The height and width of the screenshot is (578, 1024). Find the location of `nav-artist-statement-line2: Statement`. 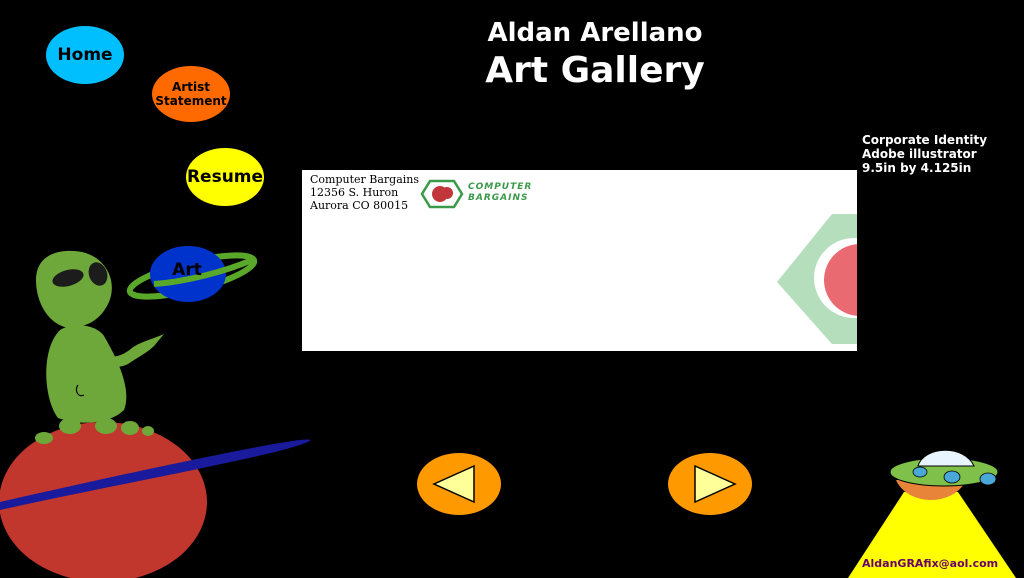

nav-artist-statement-line2: Statement is located at coordinates (191, 101).